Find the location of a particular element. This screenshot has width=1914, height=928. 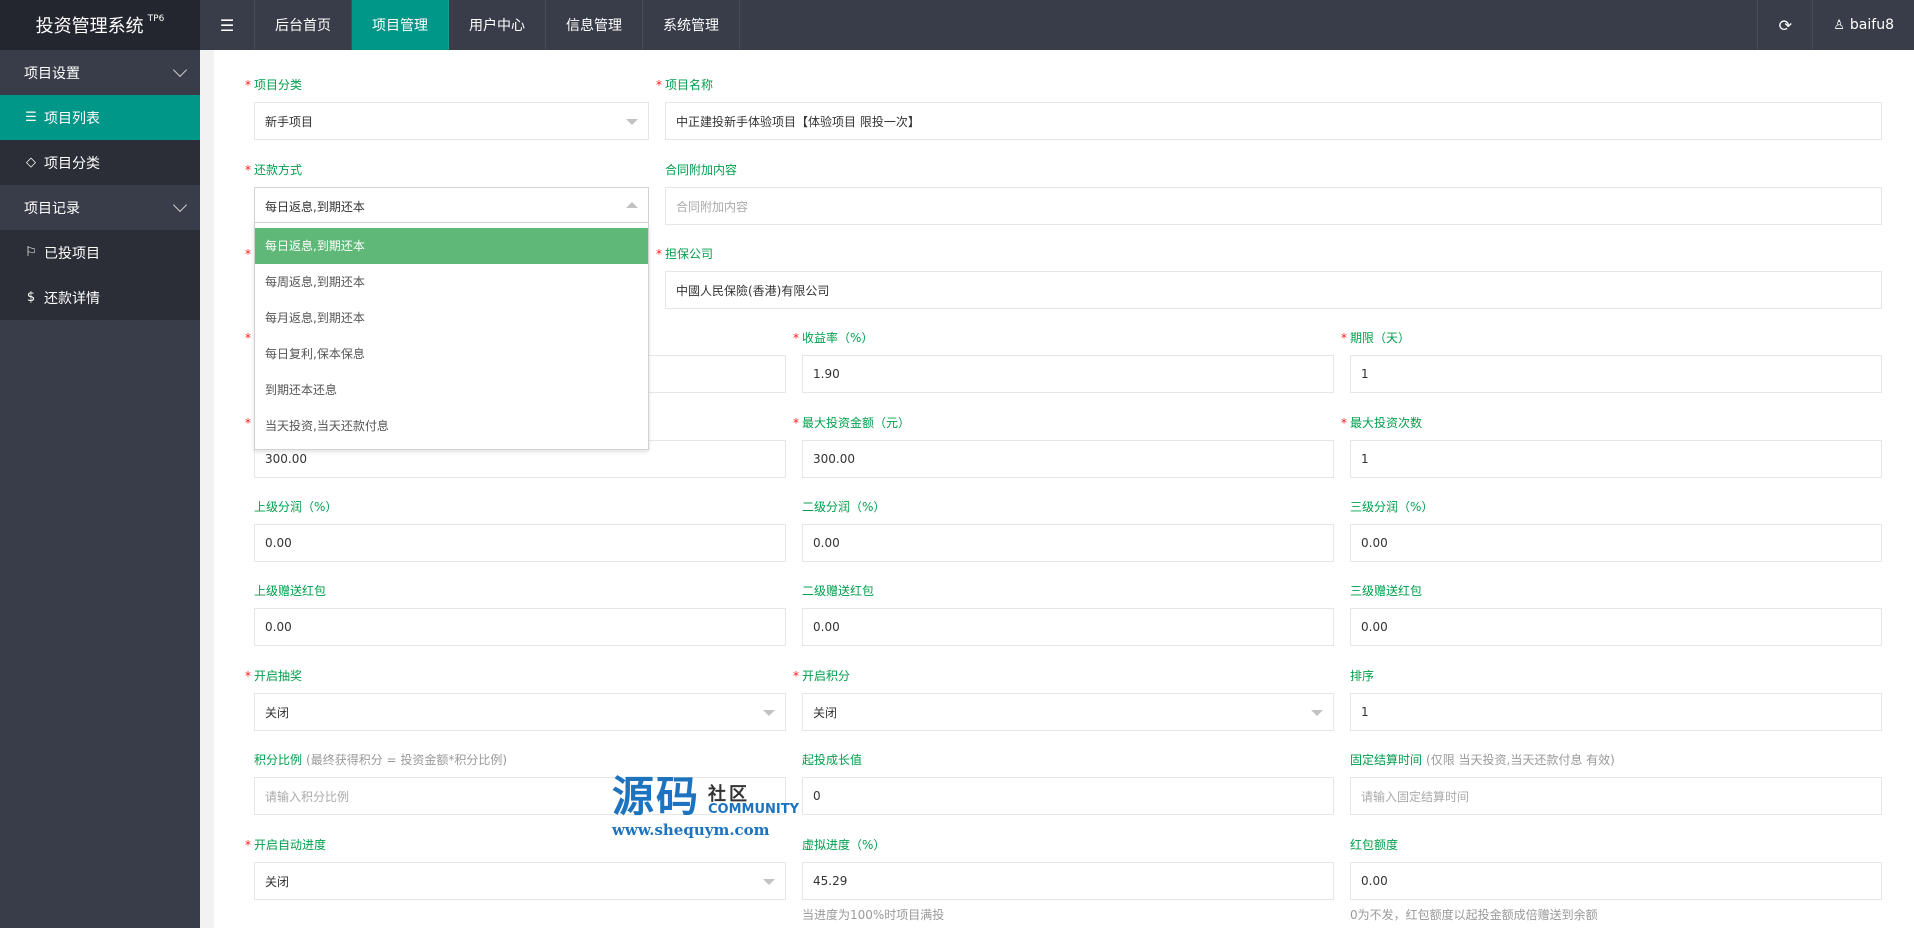

field-settle-time: 固定结算时间 (仅限 当天投资,当天还款付息 有效) 请输入固定结算时间 is located at coordinates (1616, 783).